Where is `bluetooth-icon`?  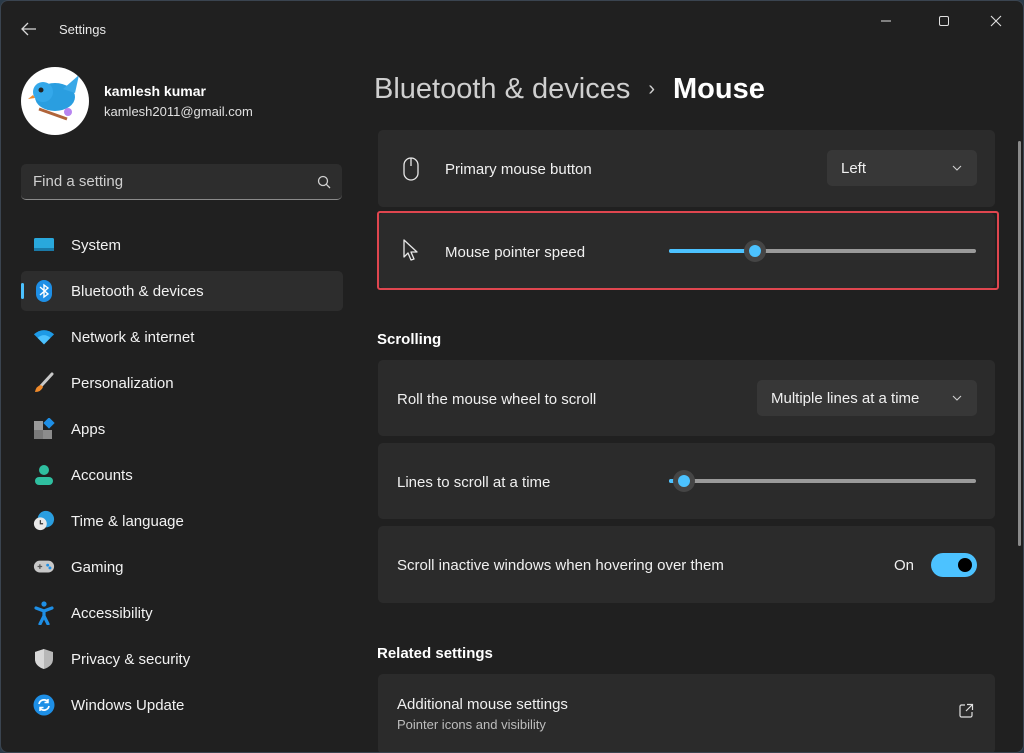 bluetooth-icon is located at coordinates (44, 291).